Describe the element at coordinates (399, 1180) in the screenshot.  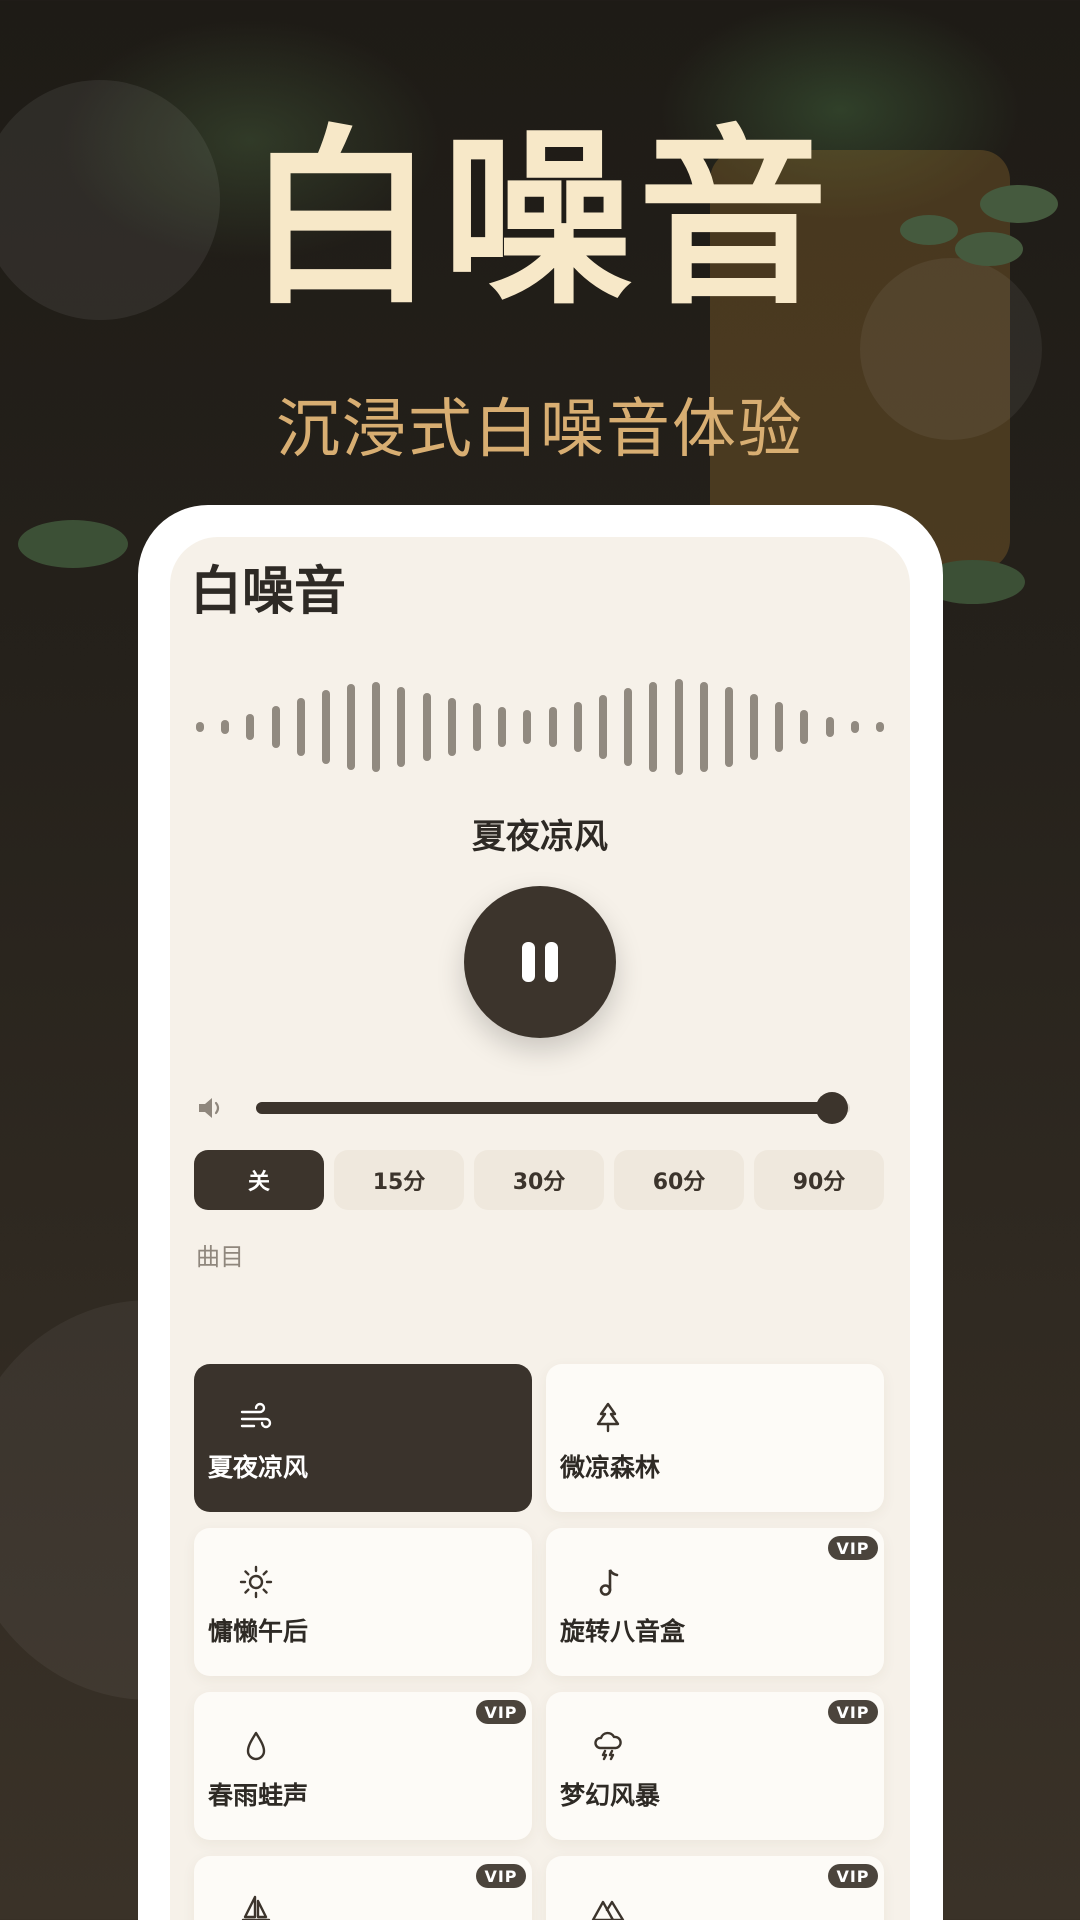
I see `timer-option-15: 15分` at that location.